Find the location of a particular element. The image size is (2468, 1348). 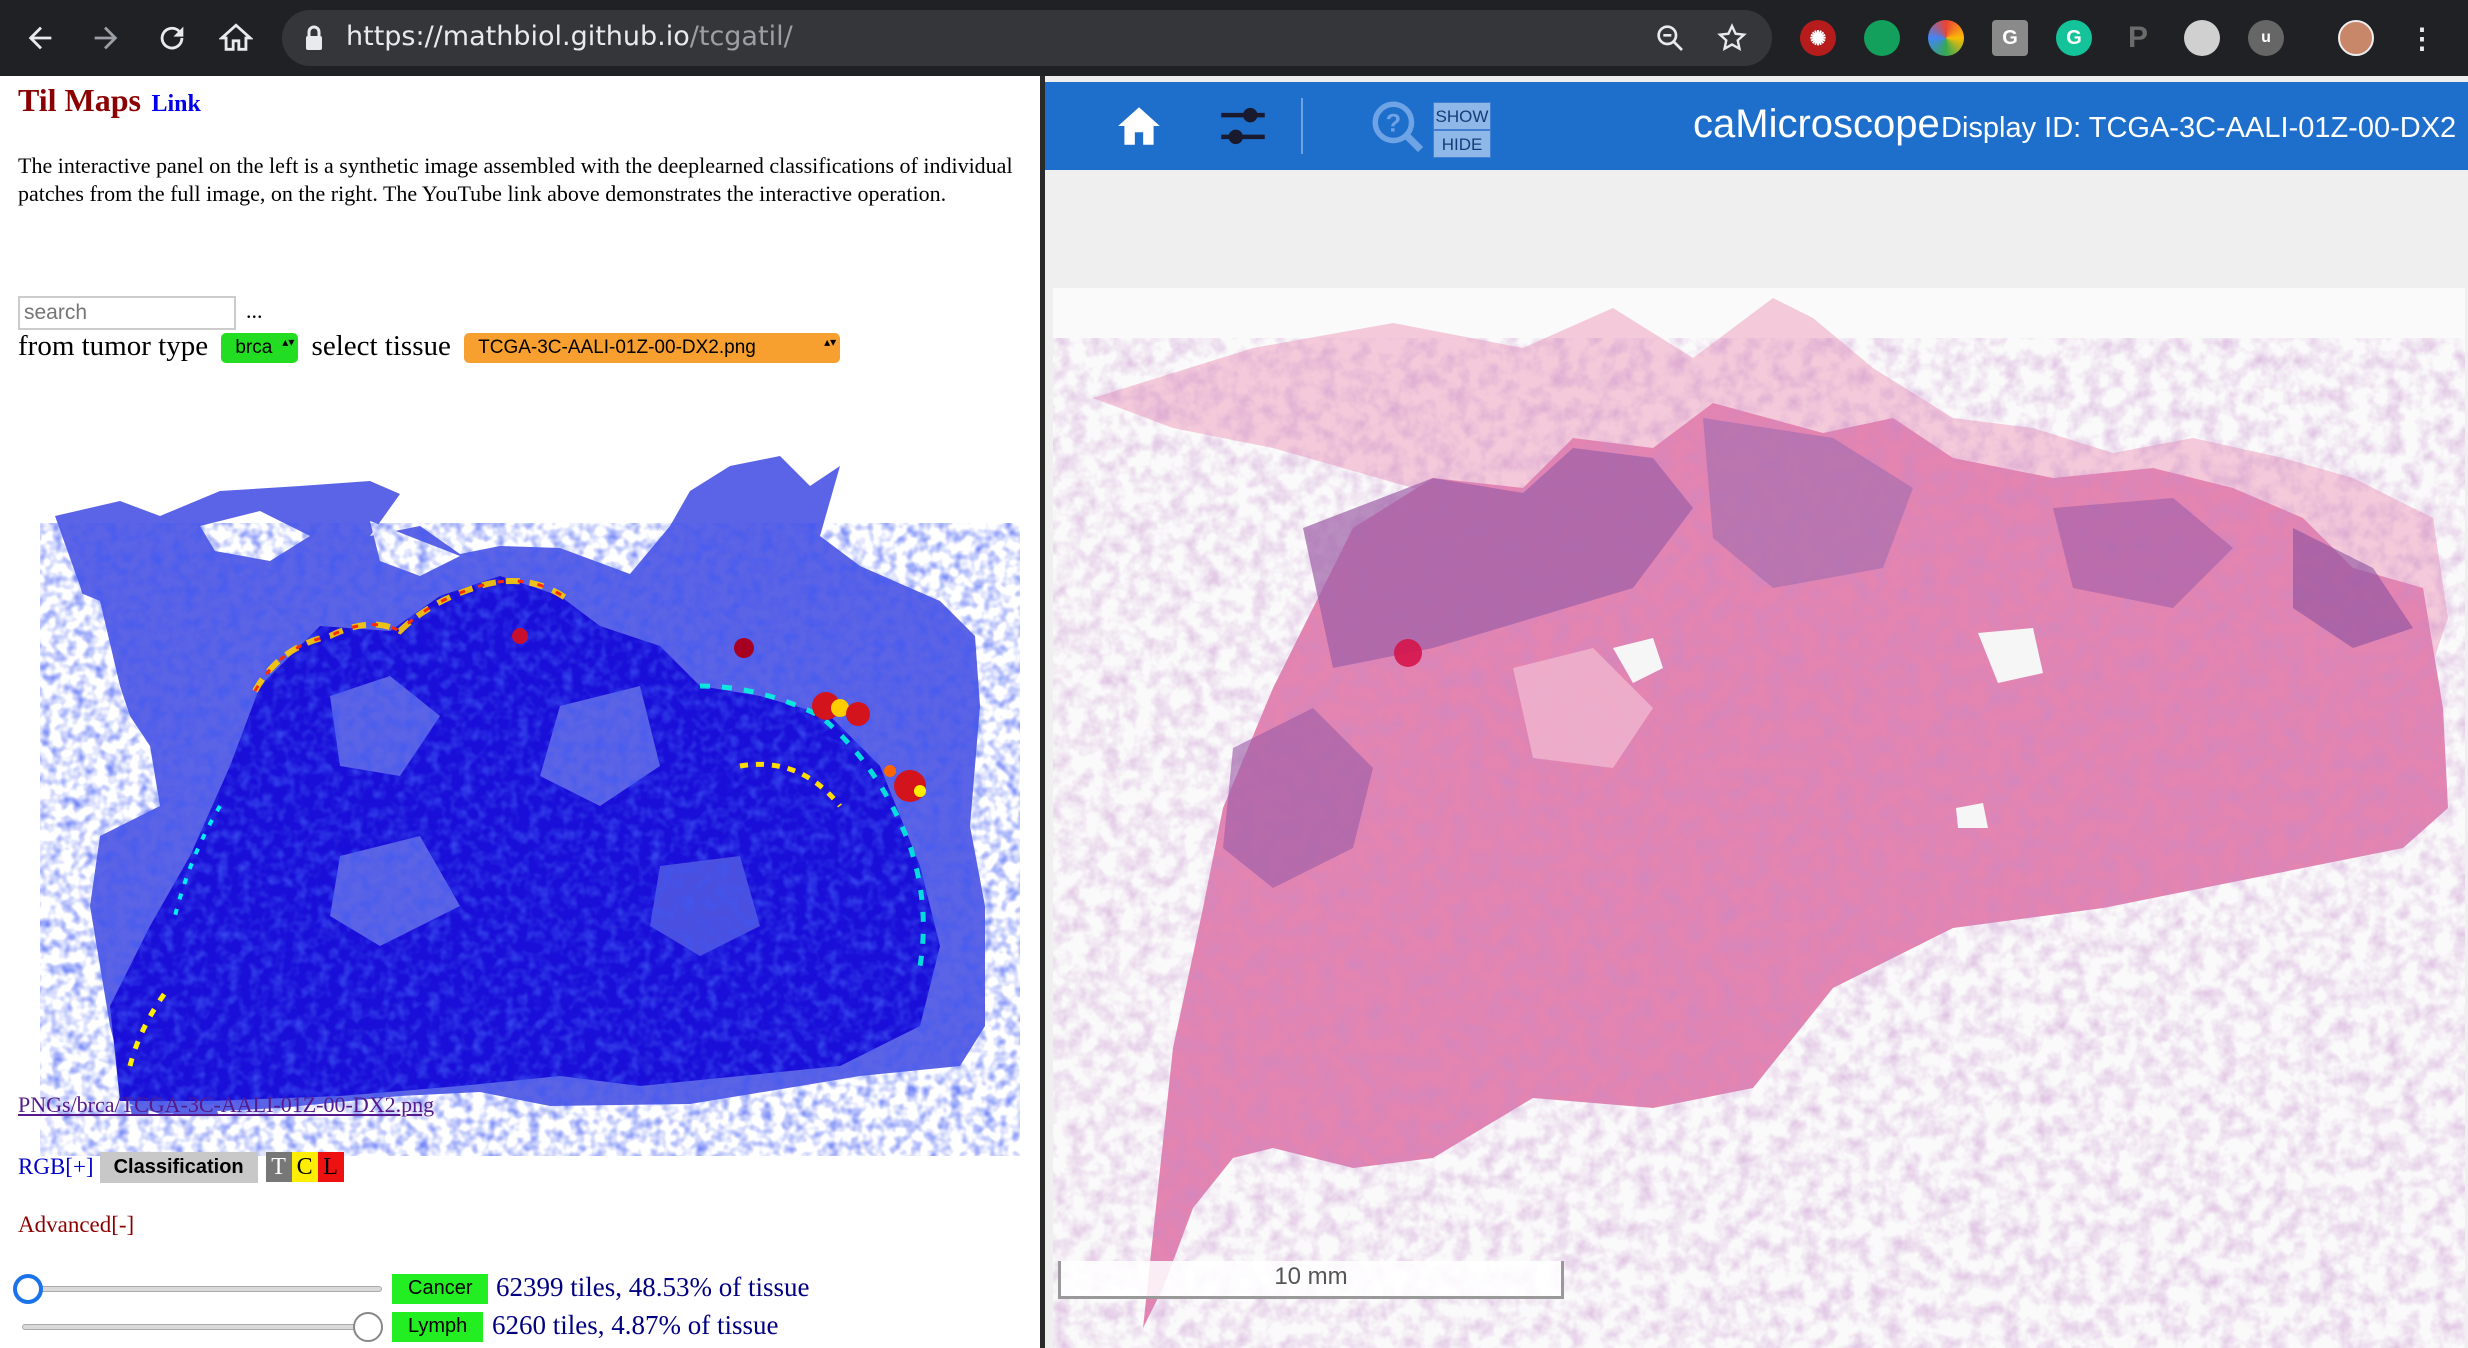

lymph-slider is located at coordinates (202, 1327).